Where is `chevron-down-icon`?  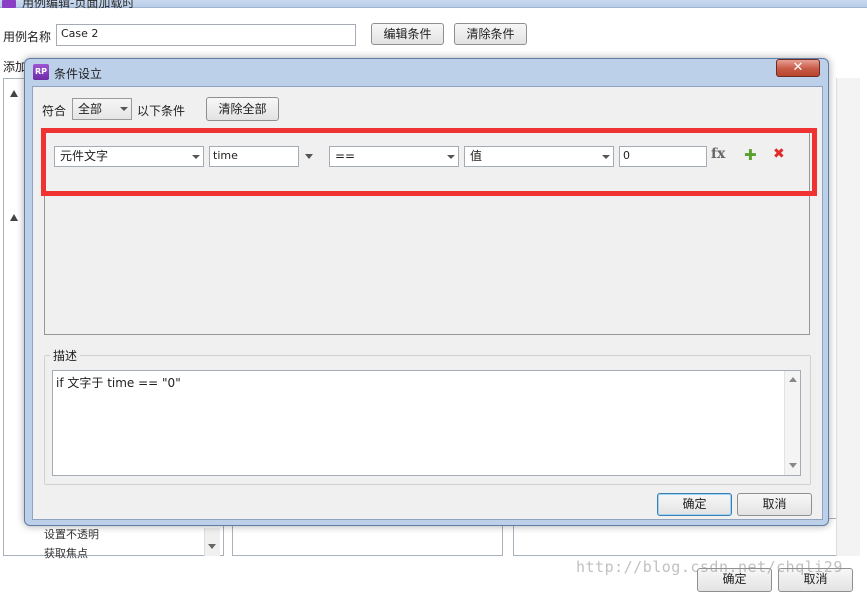 chevron-down-icon is located at coordinates (124, 109).